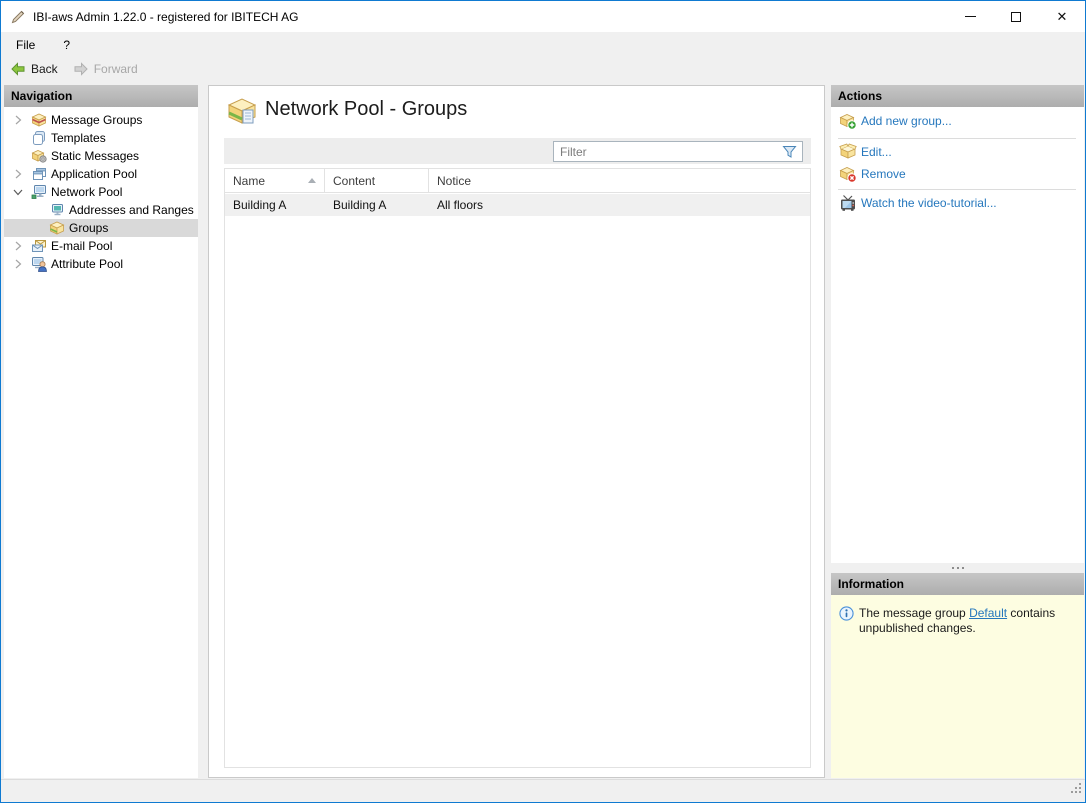  Describe the element at coordinates (94, 174) in the screenshot. I see `sidebar-item-label: Application Pool` at that location.